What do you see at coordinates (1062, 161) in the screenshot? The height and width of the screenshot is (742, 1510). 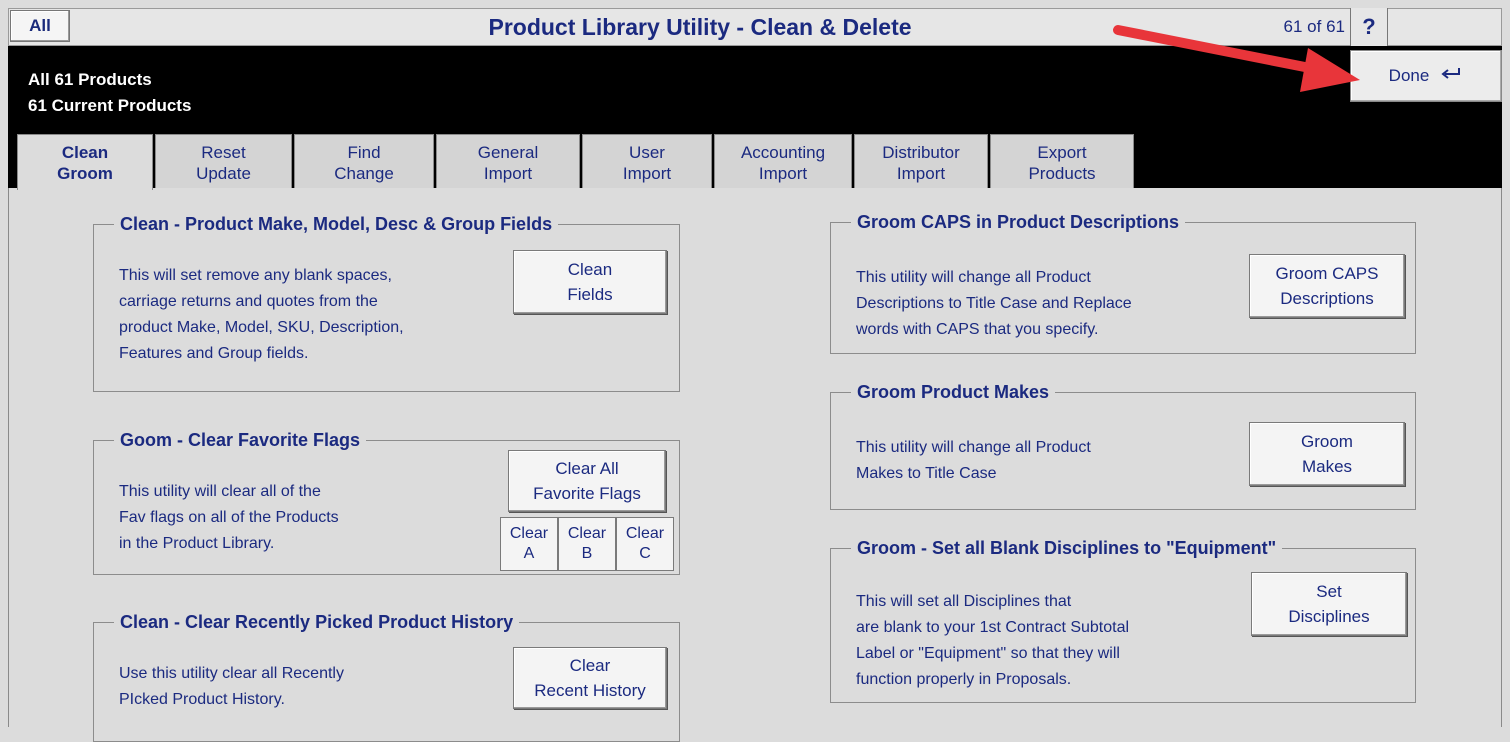 I see `tab-export-products: Export Products` at bounding box center [1062, 161].